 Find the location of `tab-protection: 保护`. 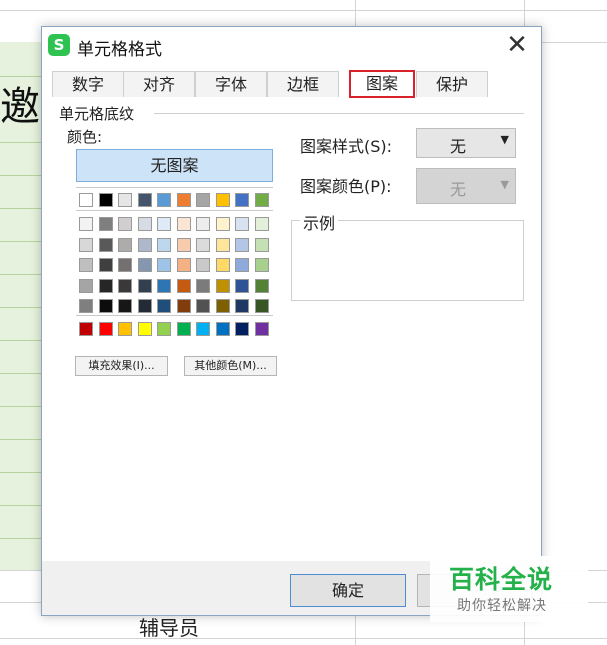

tab-protection: 保护 is located at coordinates (452, 84).